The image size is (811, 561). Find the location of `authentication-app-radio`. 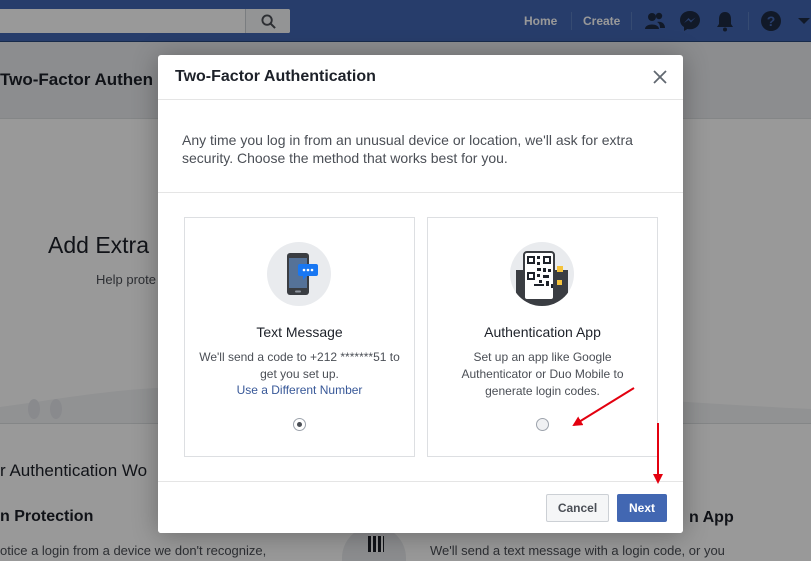

authentication-app-radio is located at coordinates (542, 424).